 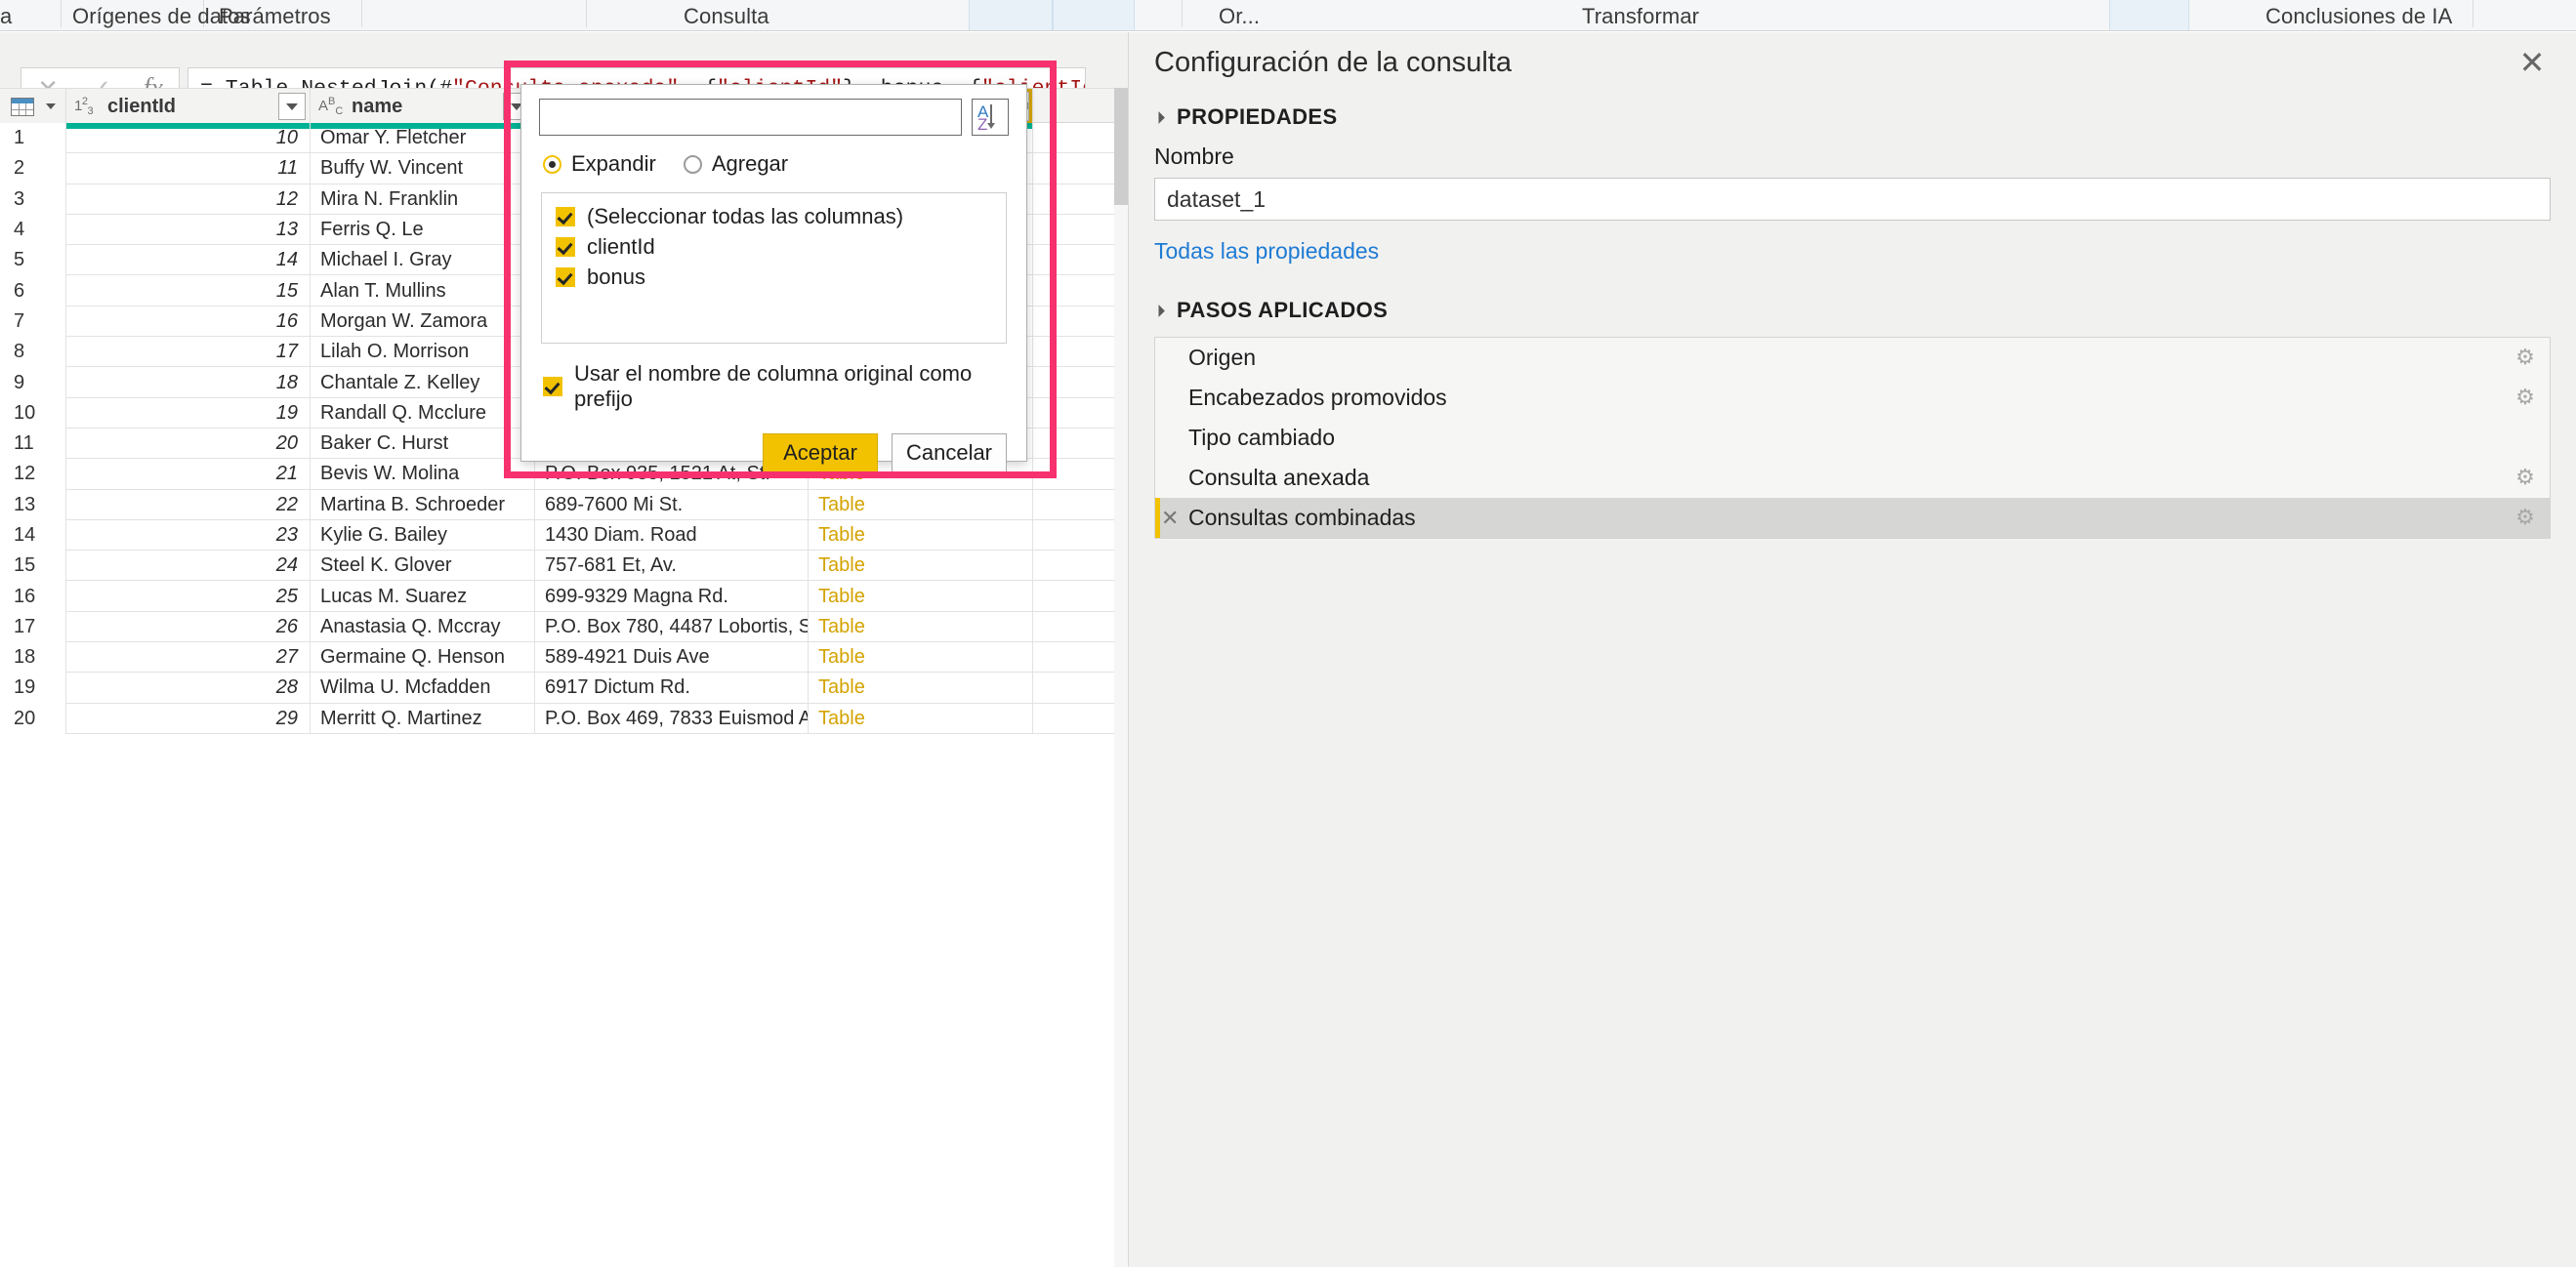 What do you see at coordinates (423, 106) in the screenshot?
I see `column-header-name: ABC name` at bounding box center [423, 106].